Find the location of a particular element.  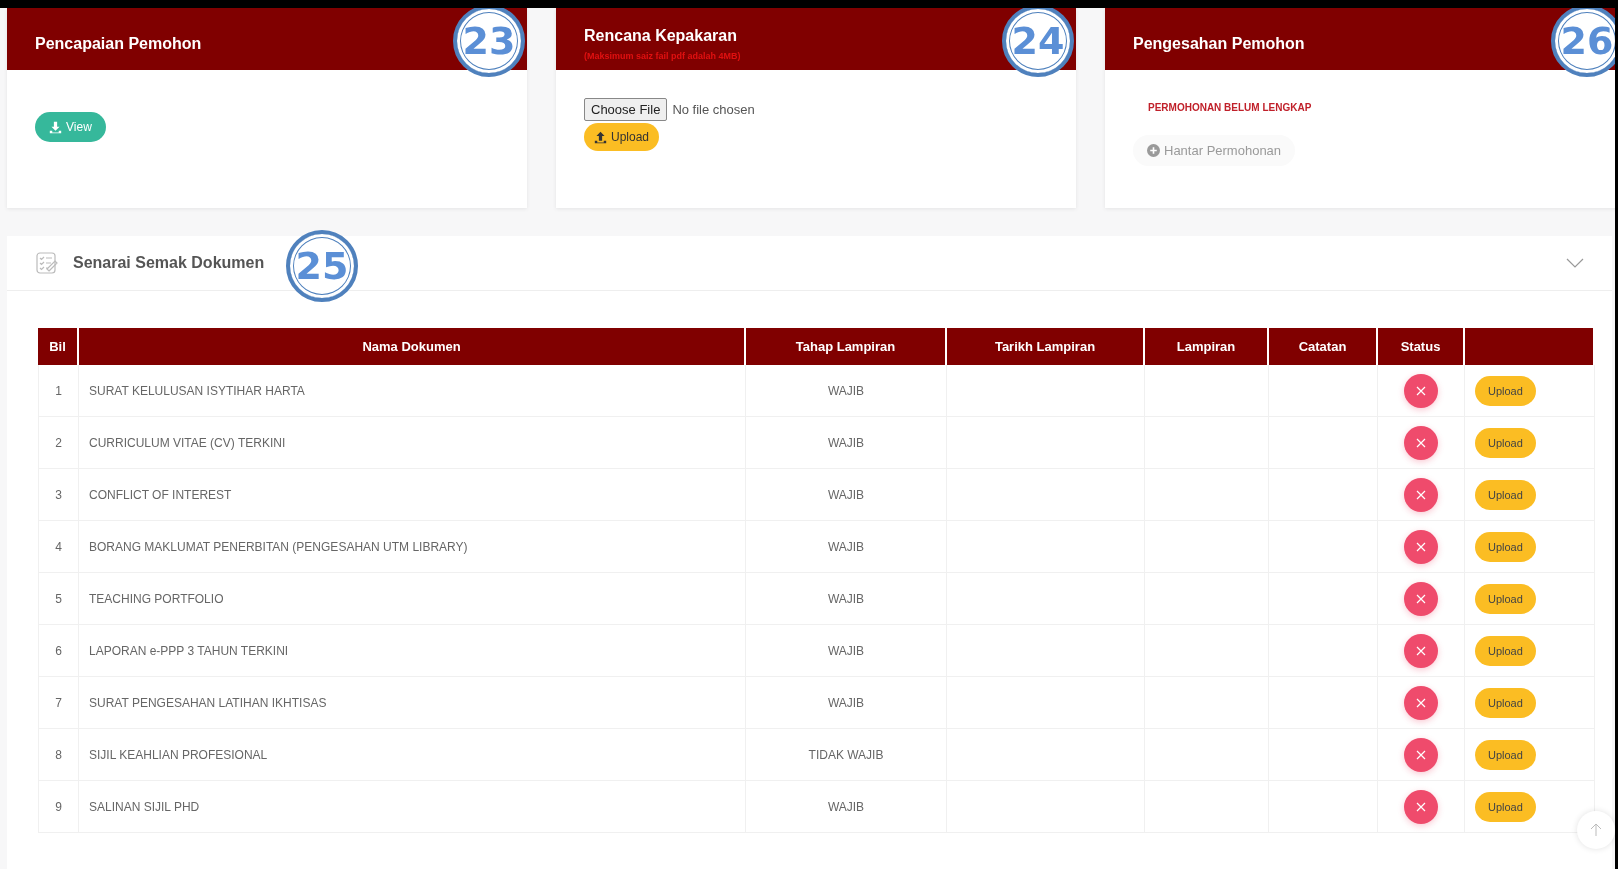

table-cell: 2 is located at coordinates (58, 443).